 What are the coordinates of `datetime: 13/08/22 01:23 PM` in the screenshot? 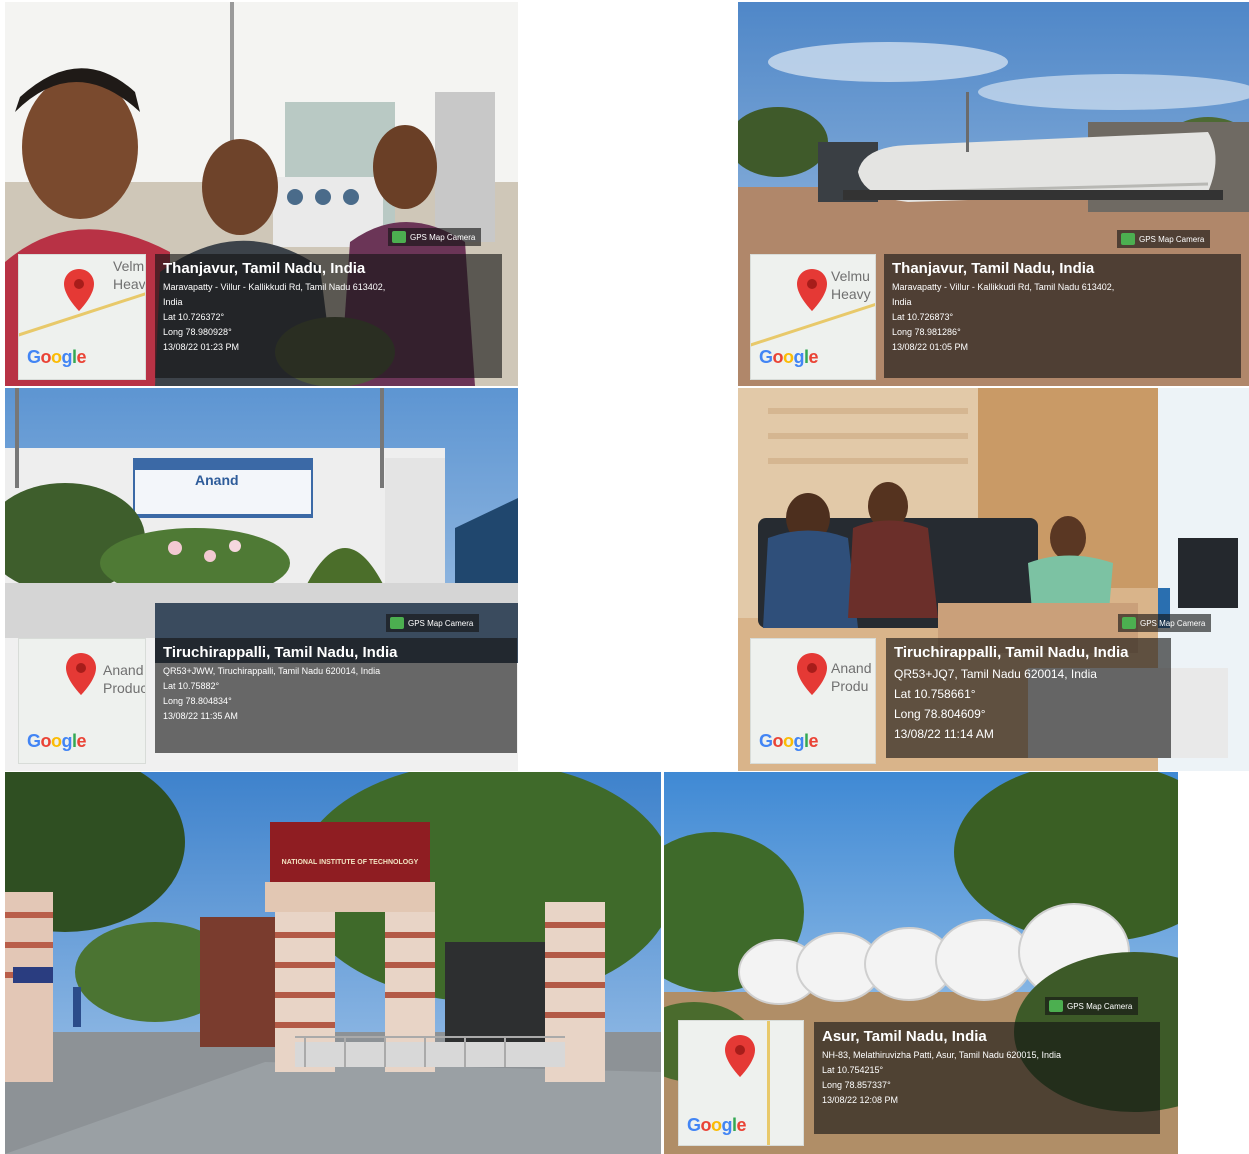 It's located at (201, 347).